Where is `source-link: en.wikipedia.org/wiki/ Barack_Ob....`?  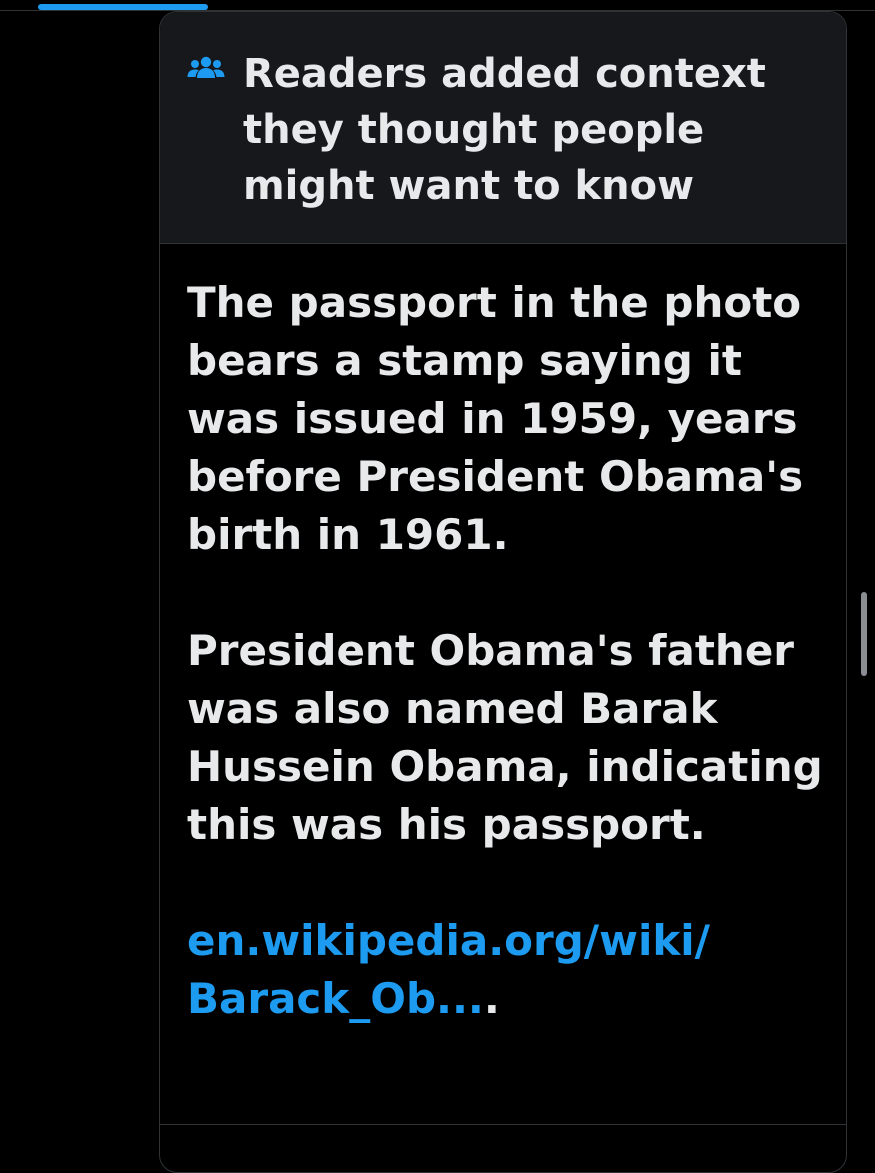 source-link: en.wikipedia.org/wiki/ Barack_Ob.... is located at coordinates (512, 970).